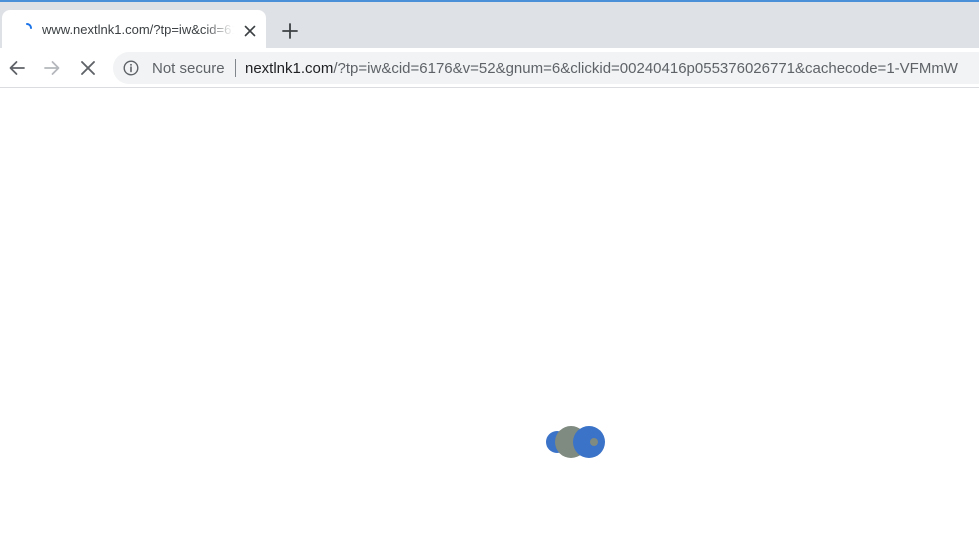 This screenshot has width=979, height=536. Describe the element at coordinates (29, 26) in the screenshot. I see `loading-spinner-icon` at that location.